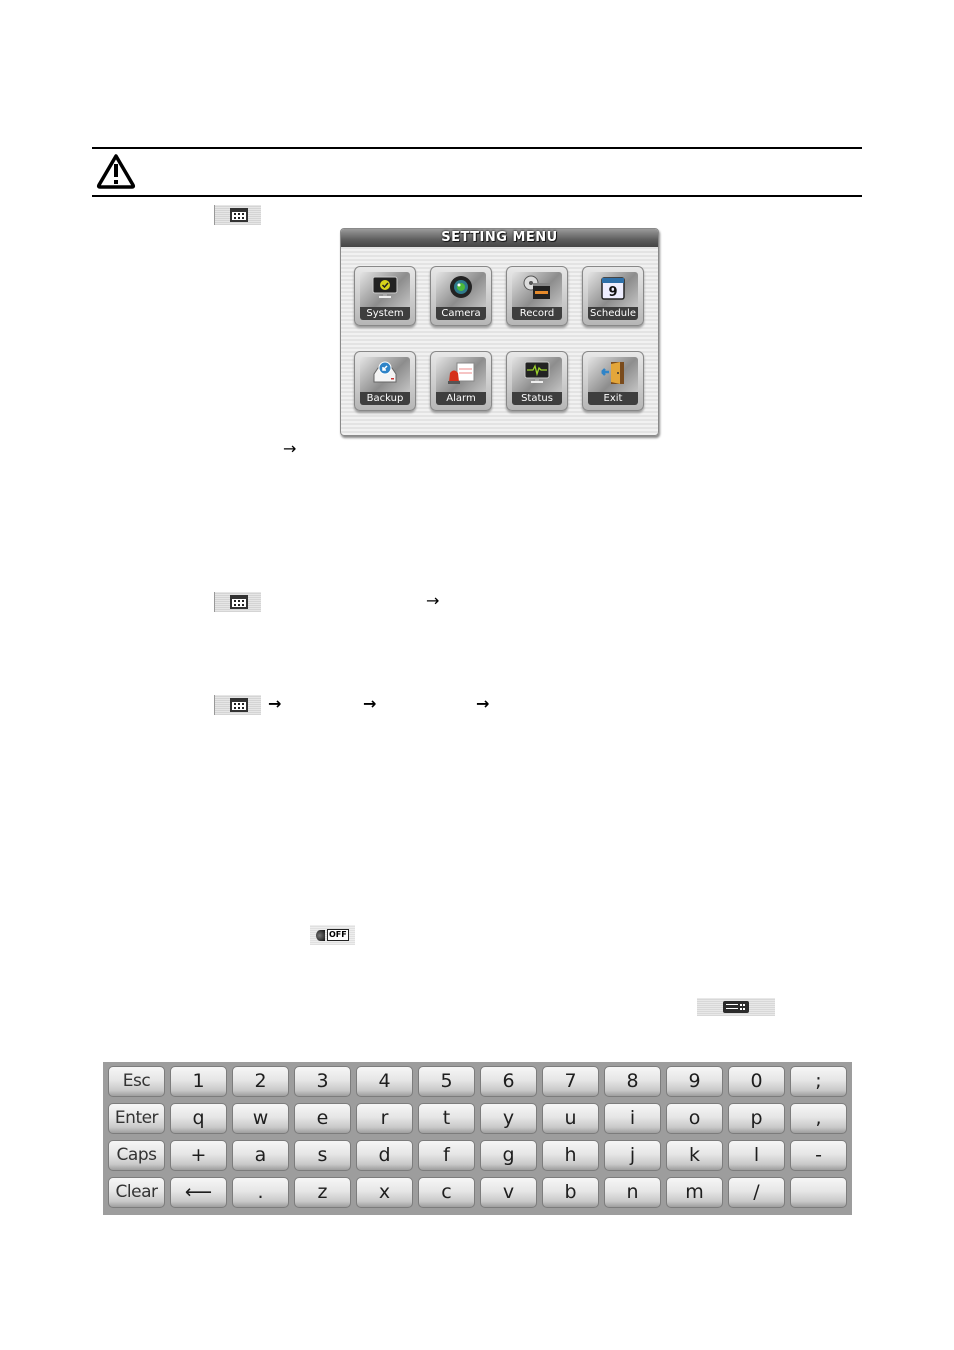 This screenshot has height=1350, width=954. Describe the element at coordinates (818, 1118) in the screenshot. I see `key-comma: ,` at that location.